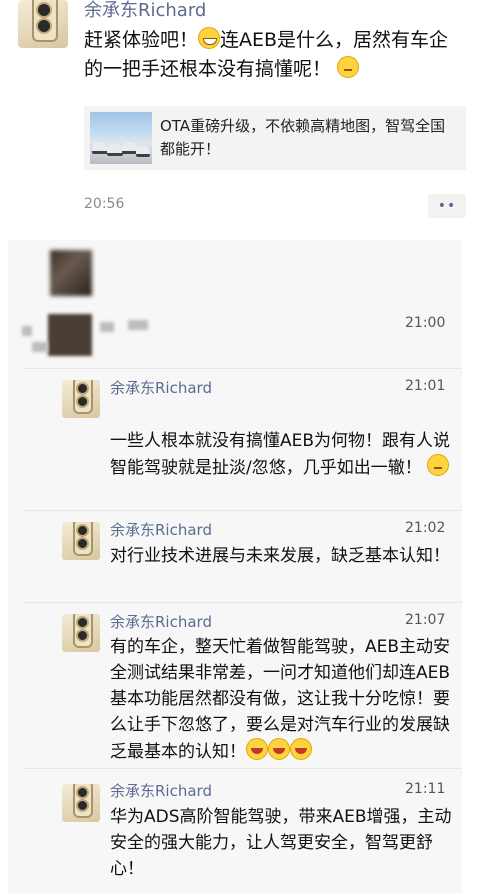 This screenshot has width=480, height=893. Describe the element at coordinates (447, 206) in the screenshot. I see `more-options-button: ••` at that location.